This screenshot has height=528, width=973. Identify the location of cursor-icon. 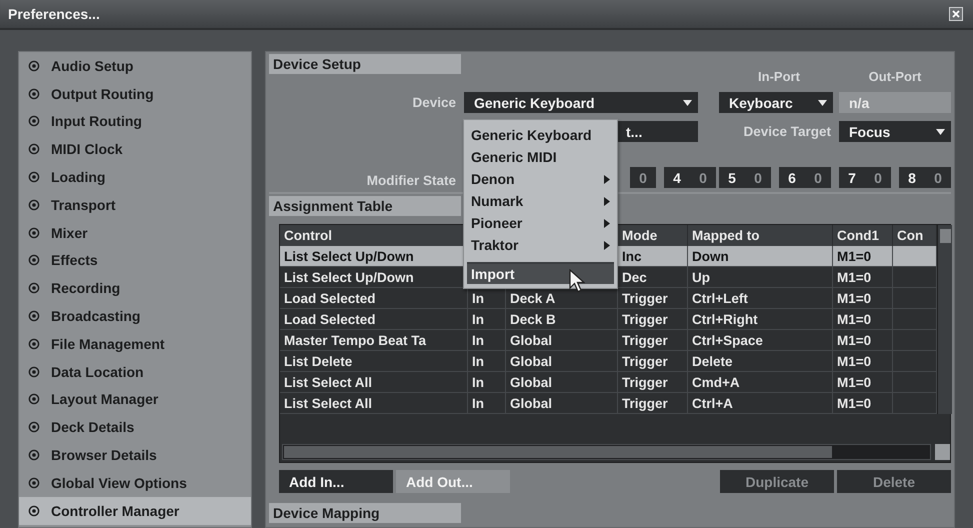
(577, 281).